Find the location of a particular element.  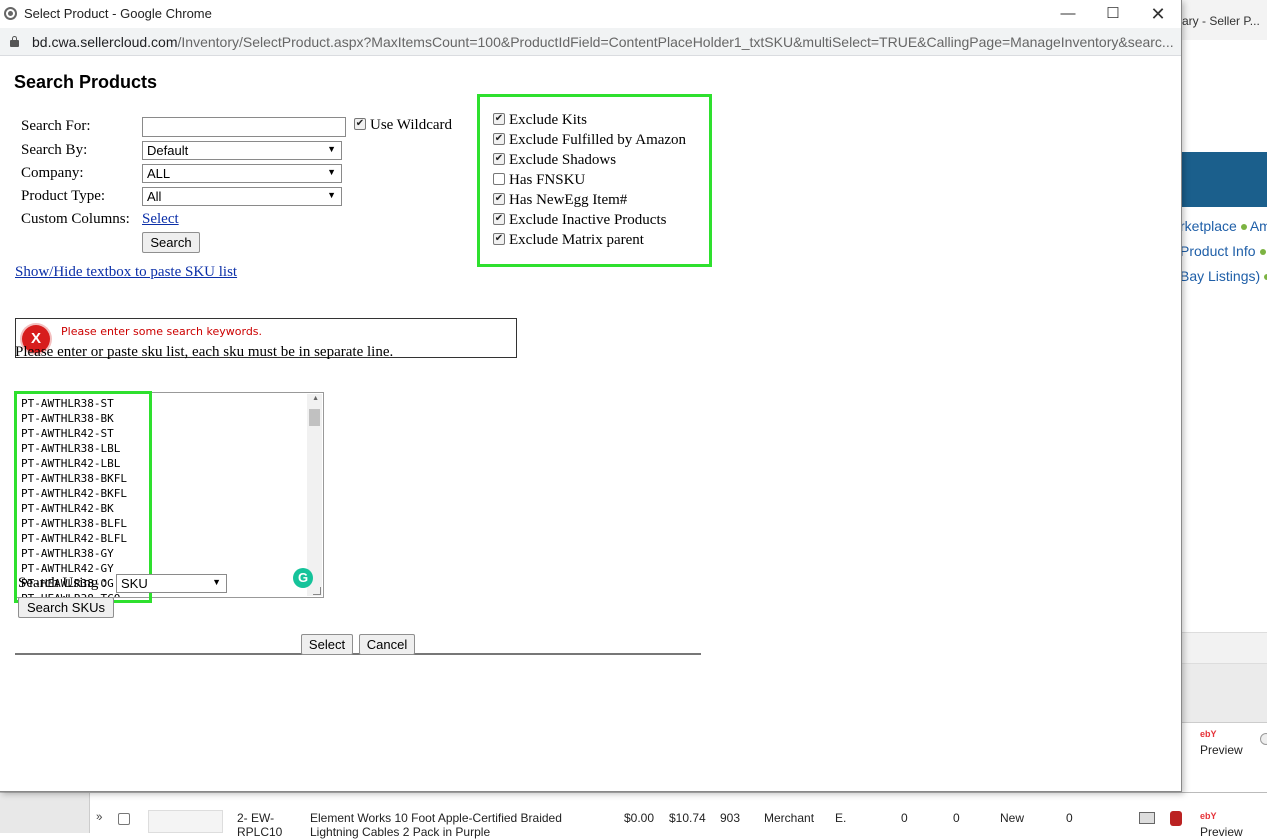

product-thumbnail is located at coordinates (185, 821).